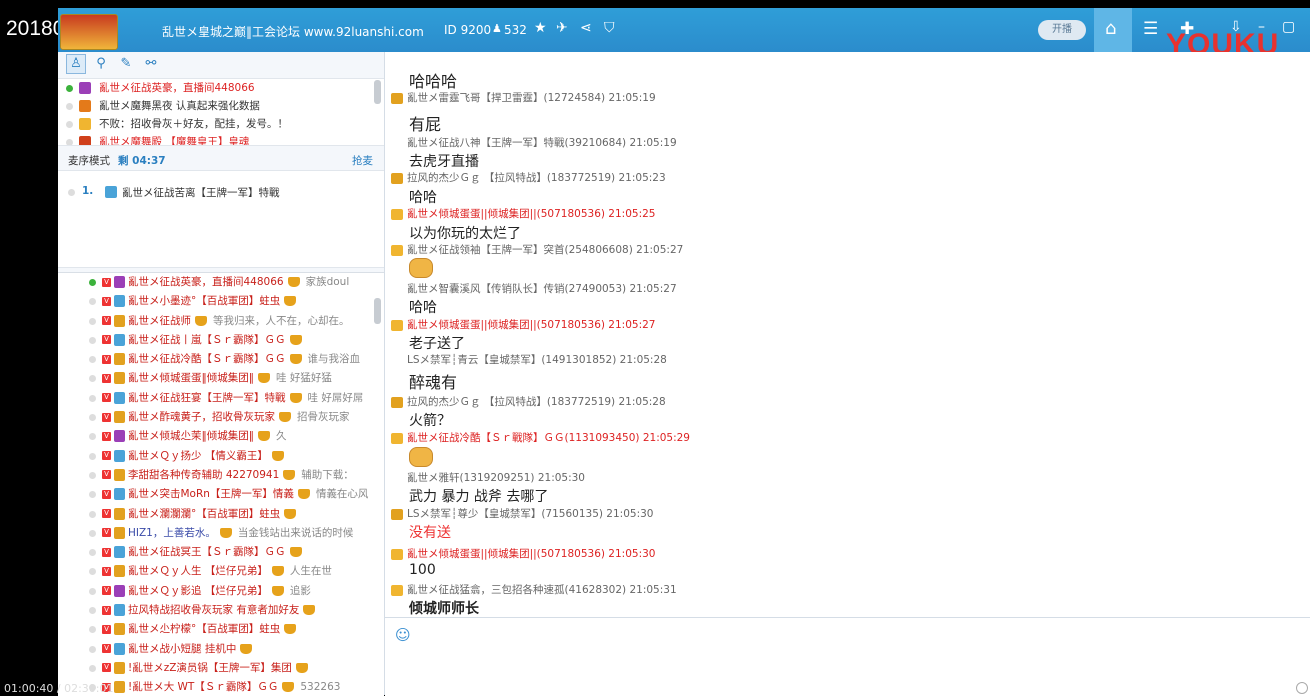  What do you see at coordinates (179, 106) in the screenshot?
I see `channel-item-label: 亂世メ魔舞黑夜 认真起来强化数据` at bounding box center [179, 106].